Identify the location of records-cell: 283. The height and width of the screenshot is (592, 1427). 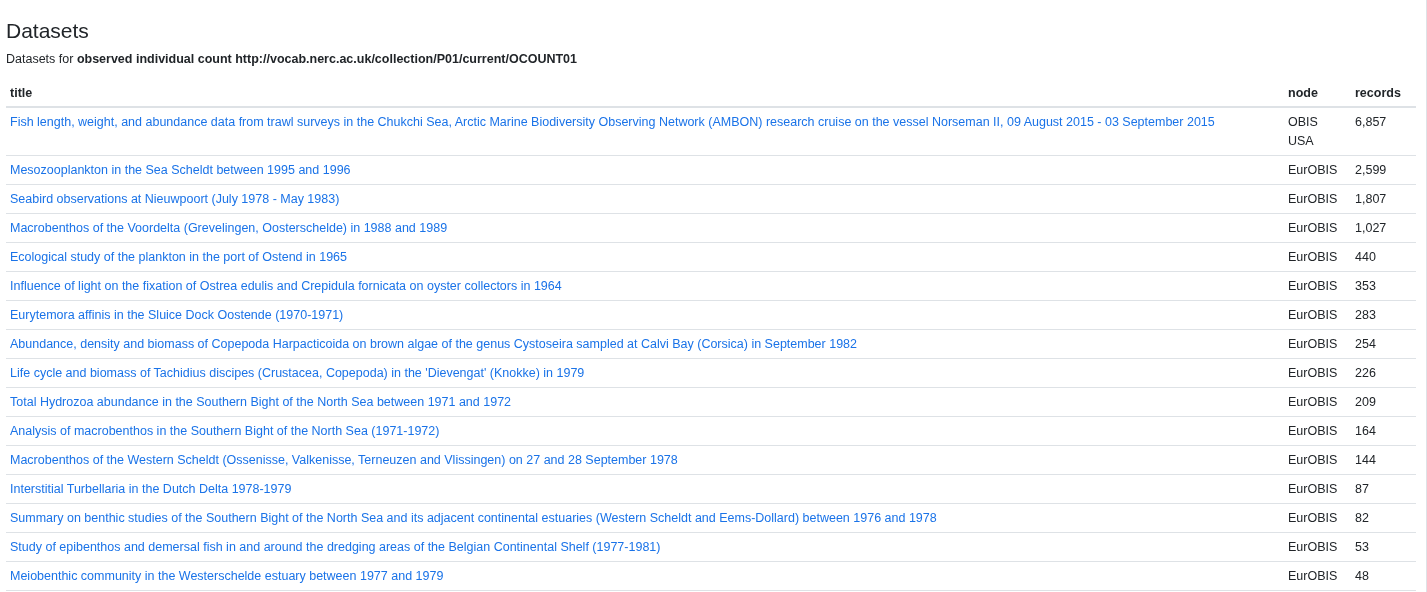
(1365, 314).